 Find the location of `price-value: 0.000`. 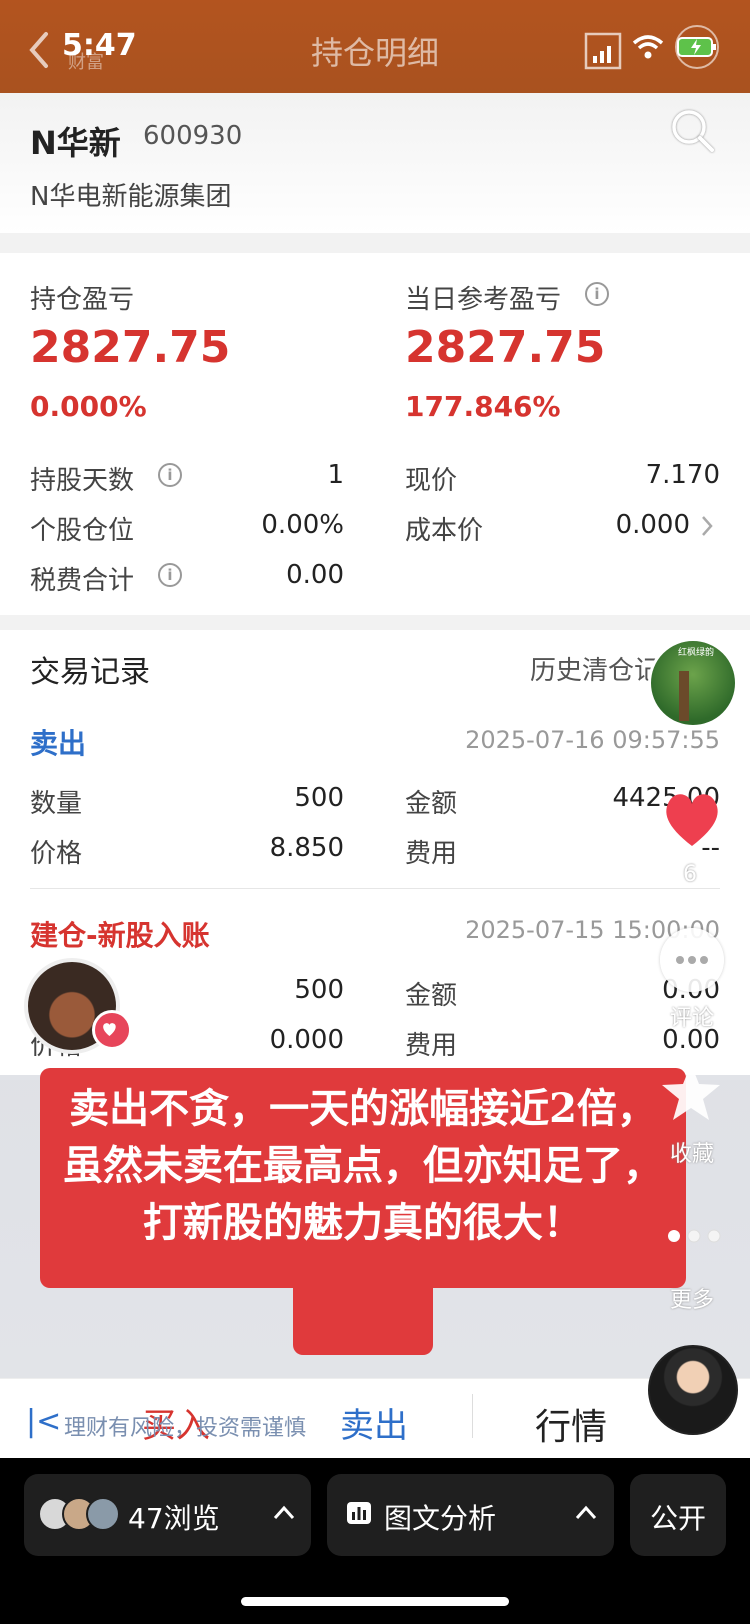

price-value: 0.000 is located at coordinates (306, 1040).